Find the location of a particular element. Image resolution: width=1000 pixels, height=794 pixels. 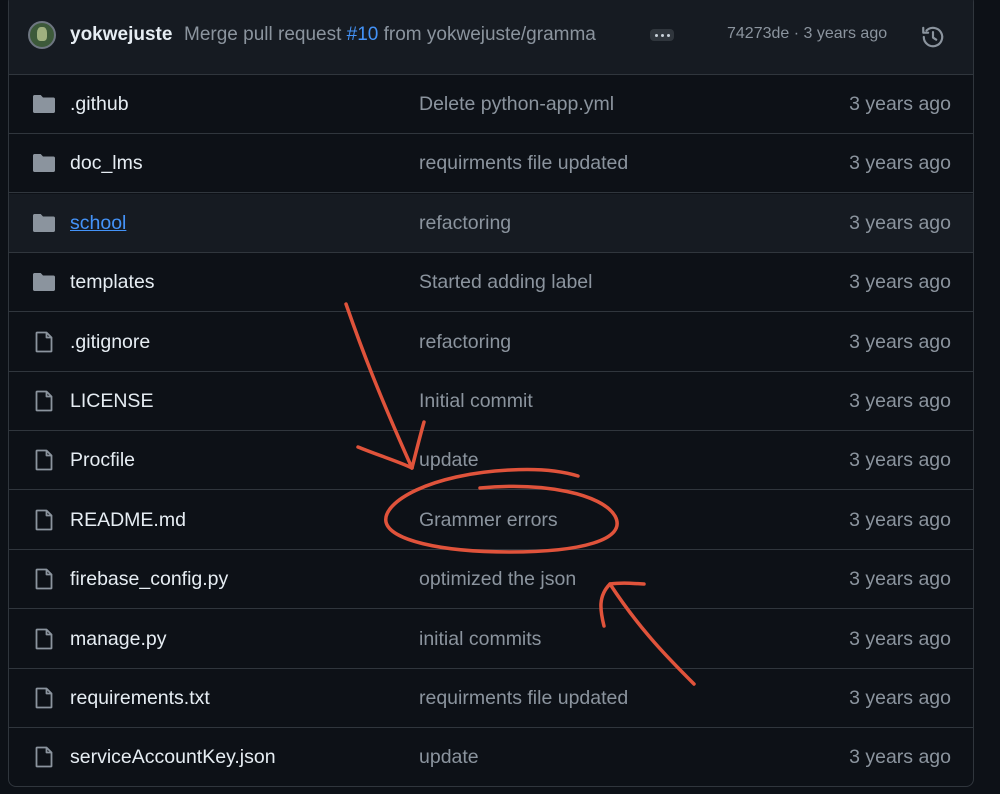

commit-message-prefix: Merge pull request is located at coordinates (265, 34).